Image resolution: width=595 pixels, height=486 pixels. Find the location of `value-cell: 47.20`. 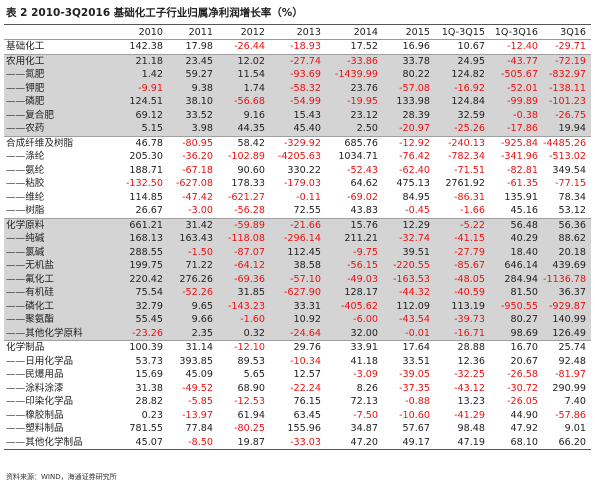

value-cell: 47.20 is located at coordinates (354, 442).